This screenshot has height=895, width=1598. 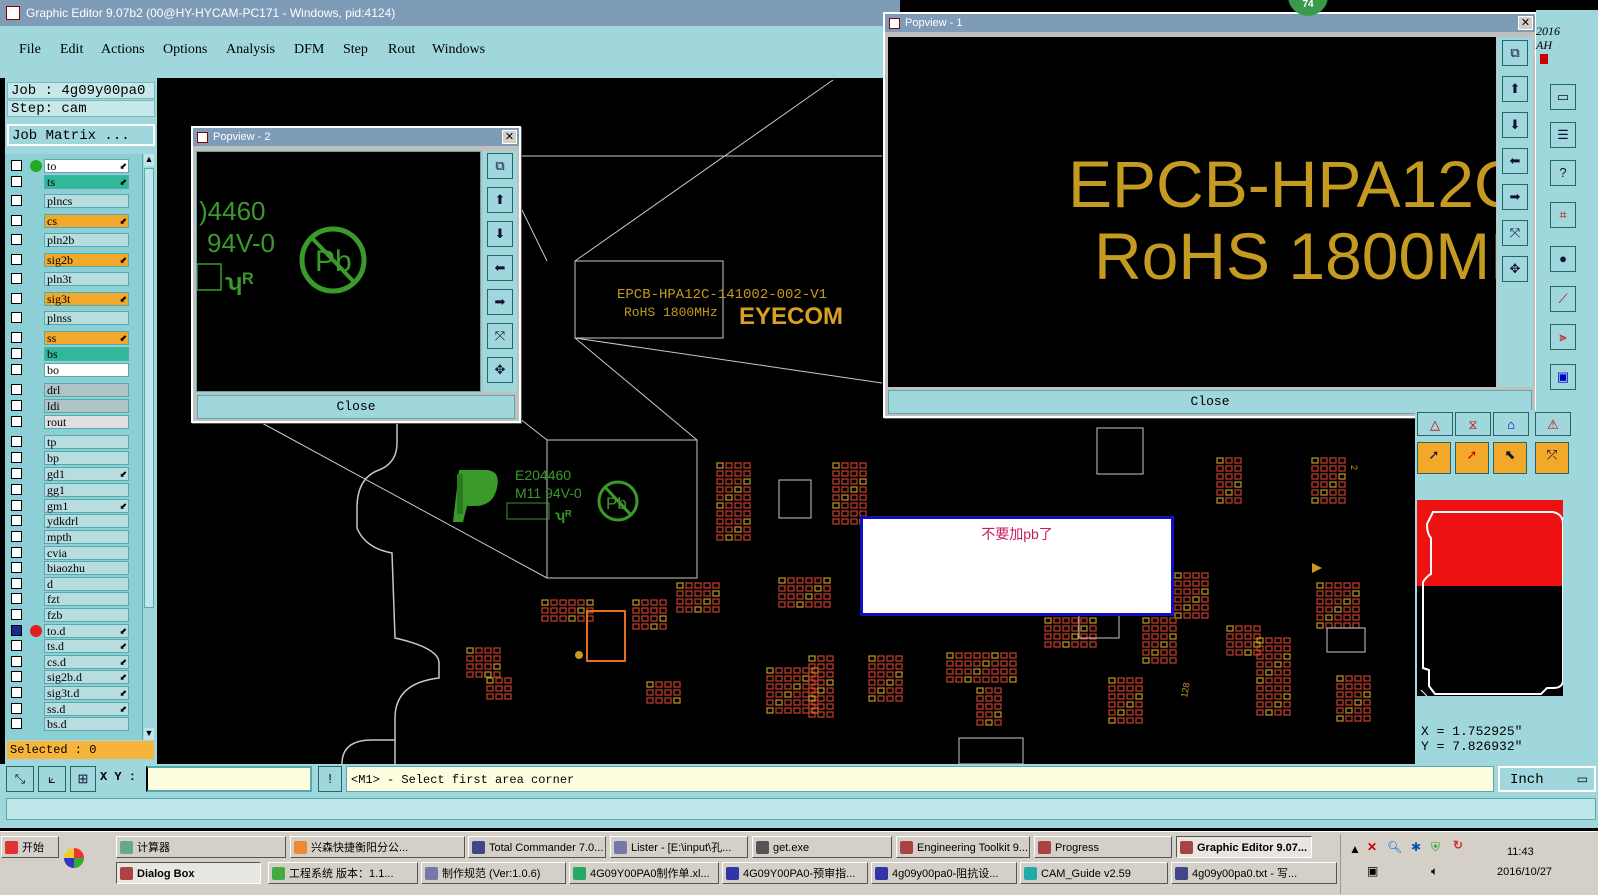 What do you see at coordinates (401, 50) in the screenshot?
I see `menu-rout: Rout` at bounding box center [401, 50].